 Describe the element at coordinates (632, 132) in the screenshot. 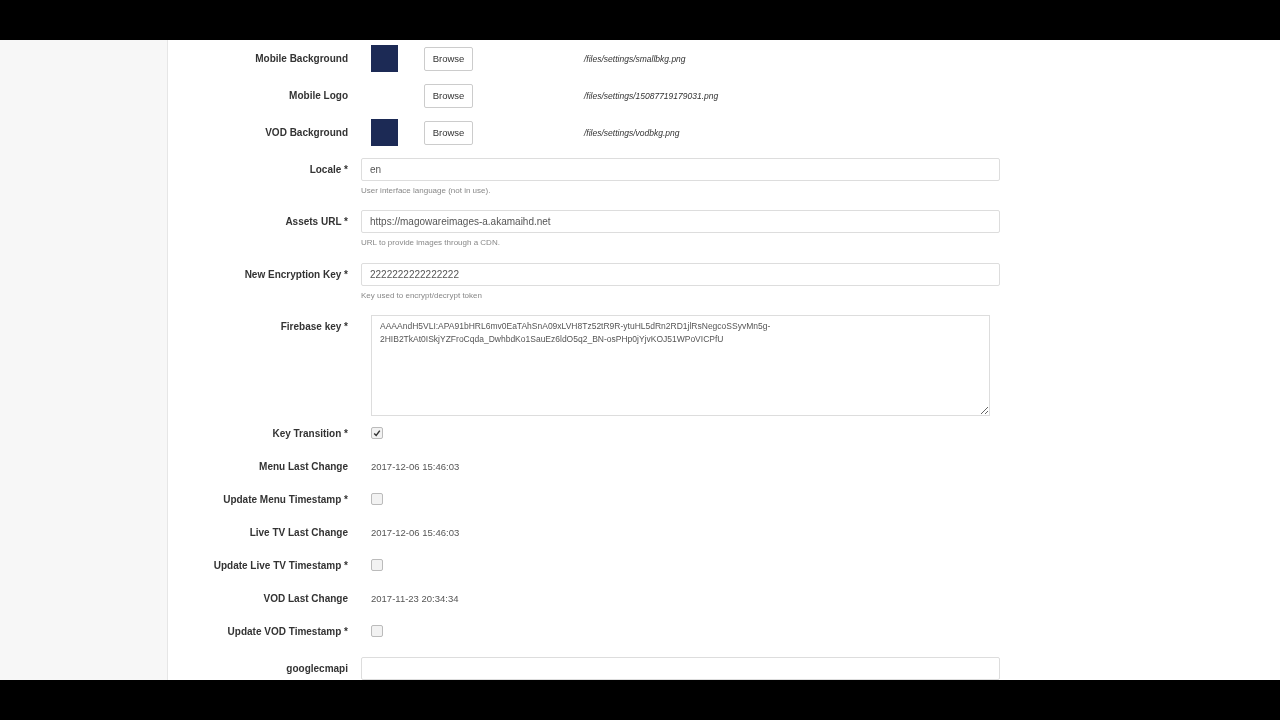

I see `file-path: /files/settings/vodbkg.png` at that location.